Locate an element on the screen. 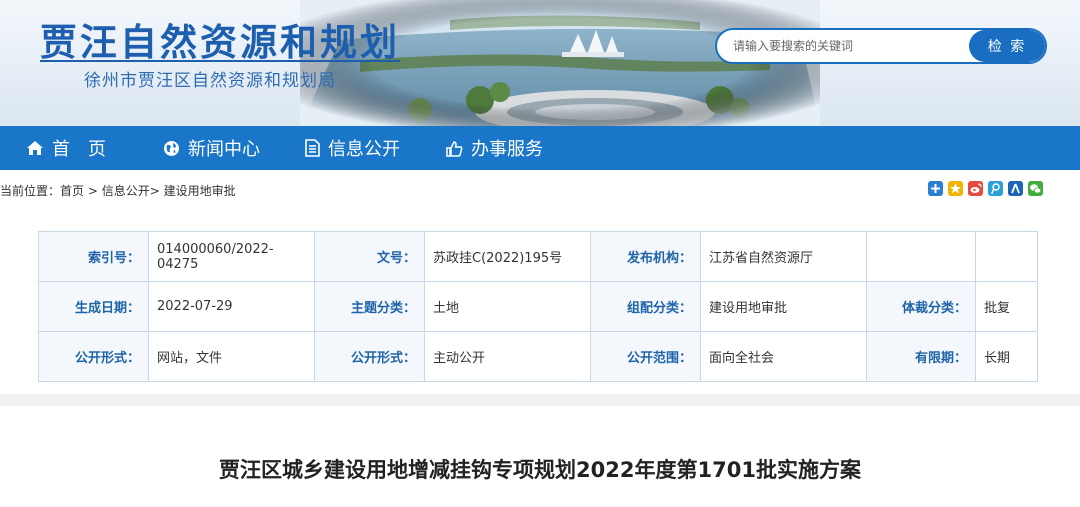  search-box: 检 索 is located at coordinates (881, 46).